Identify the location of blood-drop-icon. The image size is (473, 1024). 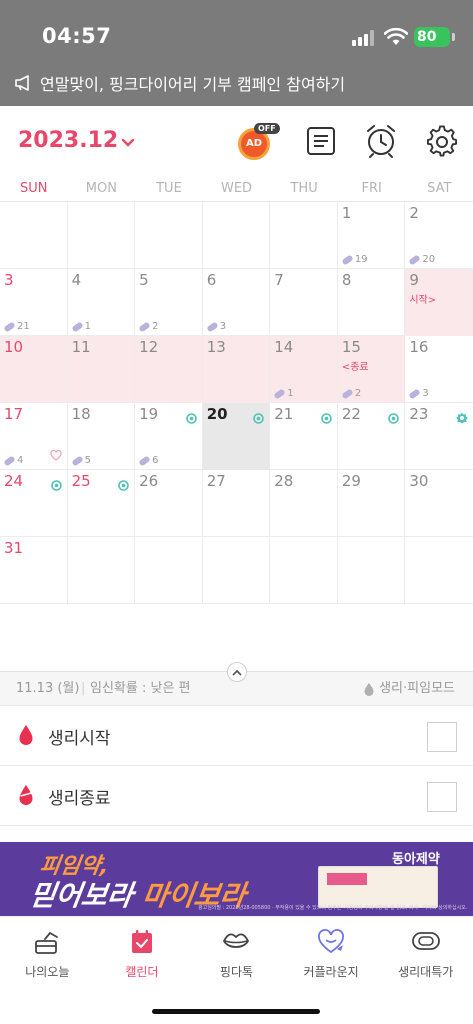
(26, 735).